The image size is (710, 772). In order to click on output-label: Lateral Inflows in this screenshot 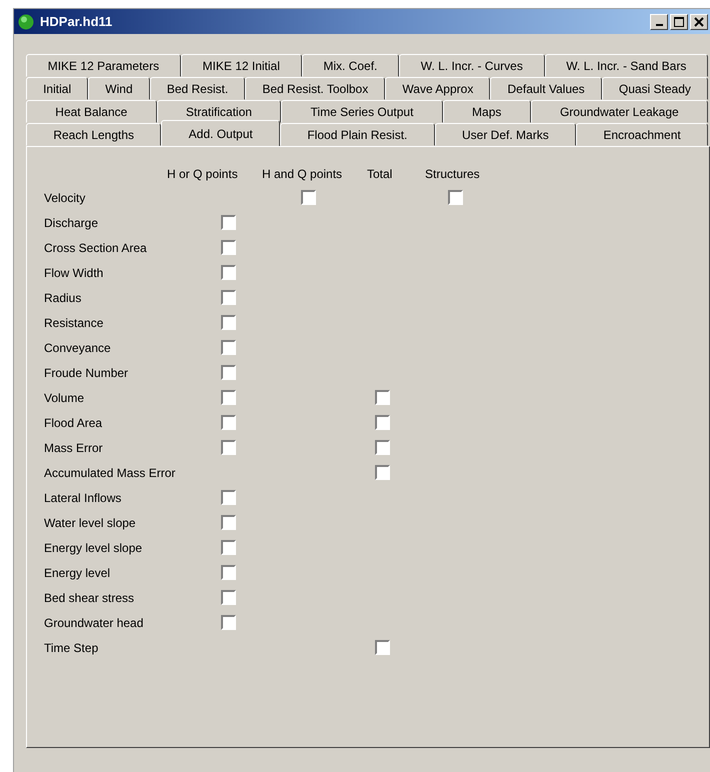, I will do `click(83, 498)`.